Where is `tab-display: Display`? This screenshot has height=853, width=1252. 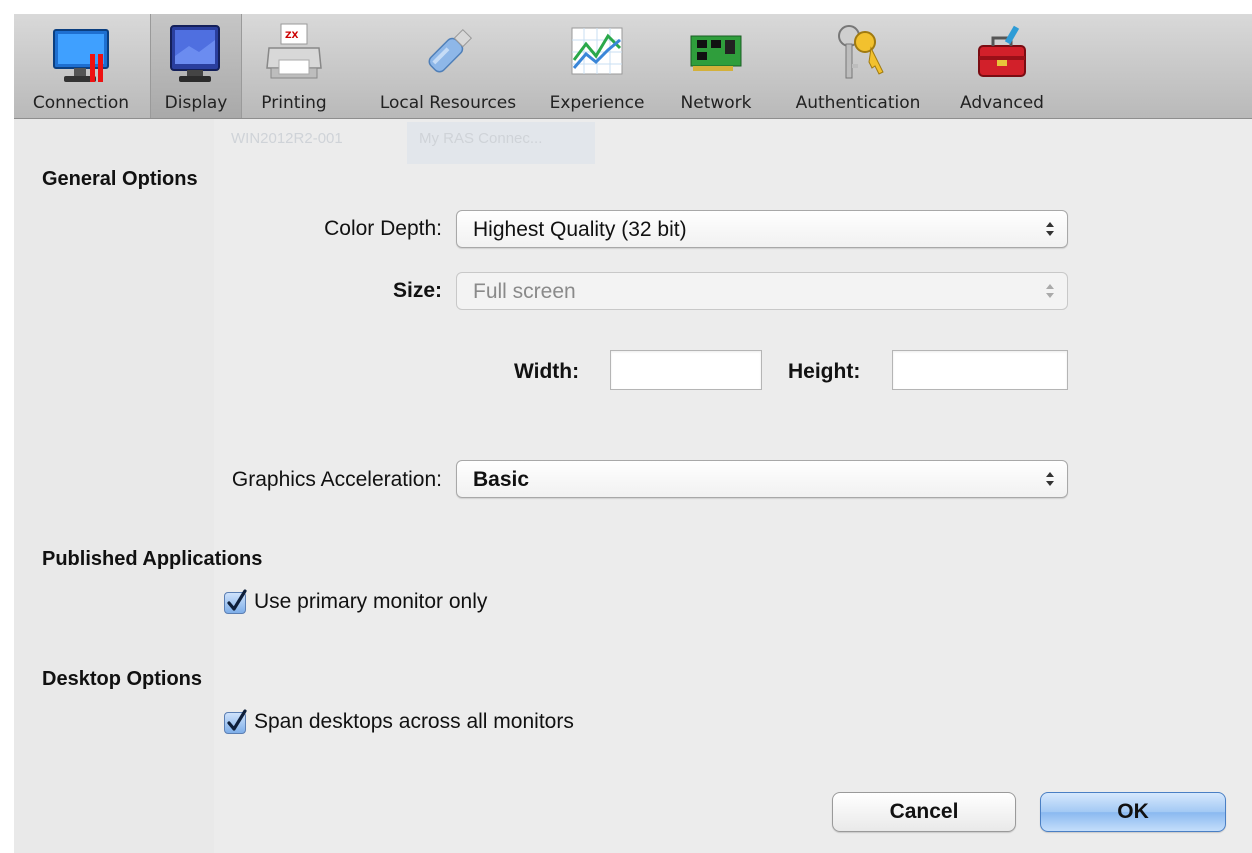
tab-display: Display is located at coordinates (196, 66).